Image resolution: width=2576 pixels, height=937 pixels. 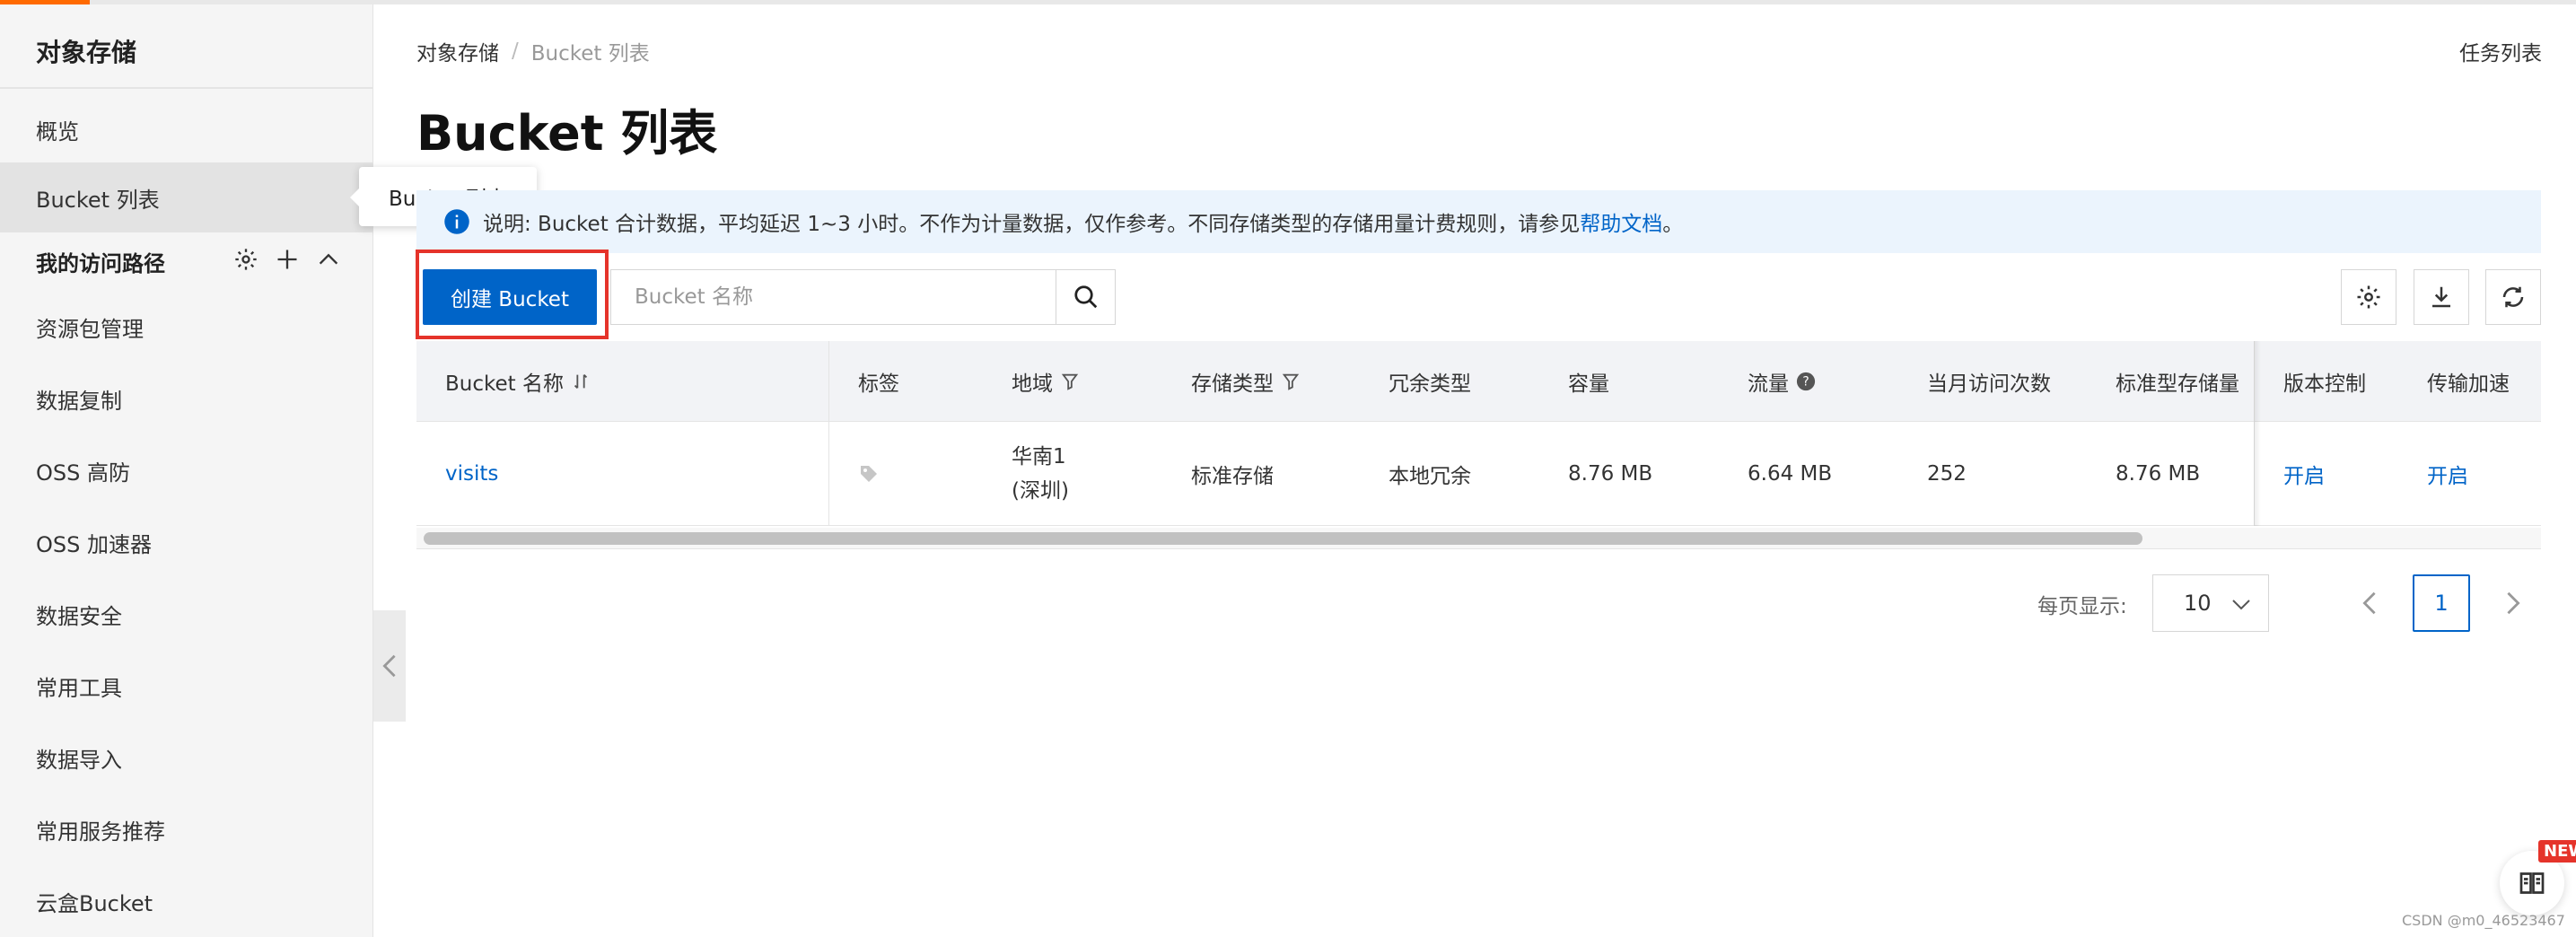 What do you see at coordinates (2483, 920) in the screenshot?
I see `watermark: CSDN @m0_46523467` at bounding box center [2483, 920].